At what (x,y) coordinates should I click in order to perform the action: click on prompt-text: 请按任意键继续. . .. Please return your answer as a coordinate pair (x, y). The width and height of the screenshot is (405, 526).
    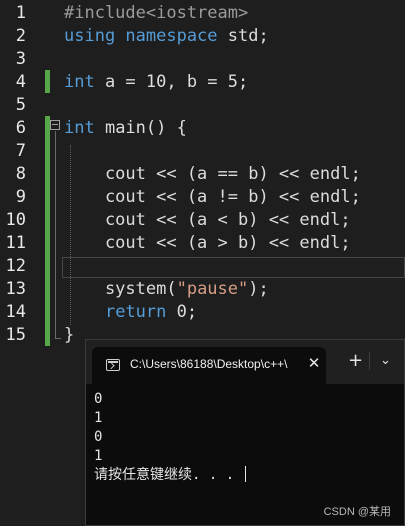
    Looking at the image, I should click on (168, 475).